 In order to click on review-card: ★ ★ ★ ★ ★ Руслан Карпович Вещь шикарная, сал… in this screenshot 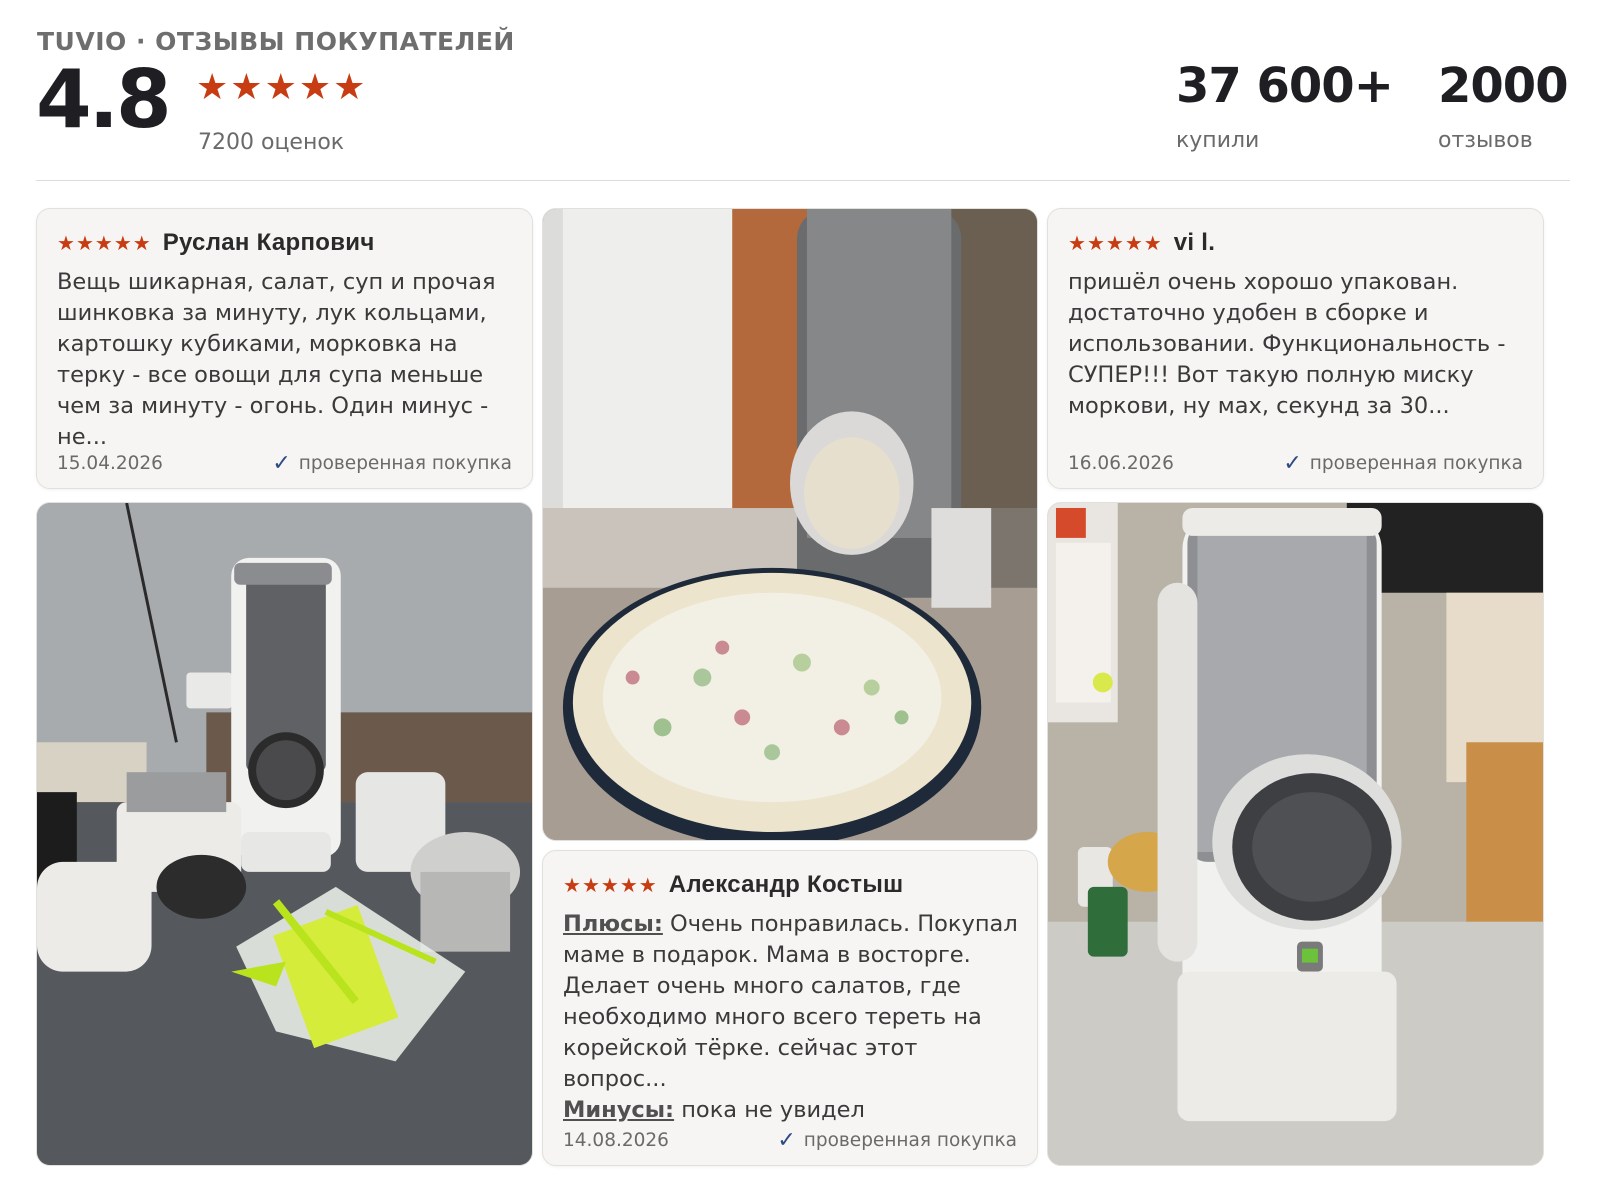, I will do `click(284, 348)`.